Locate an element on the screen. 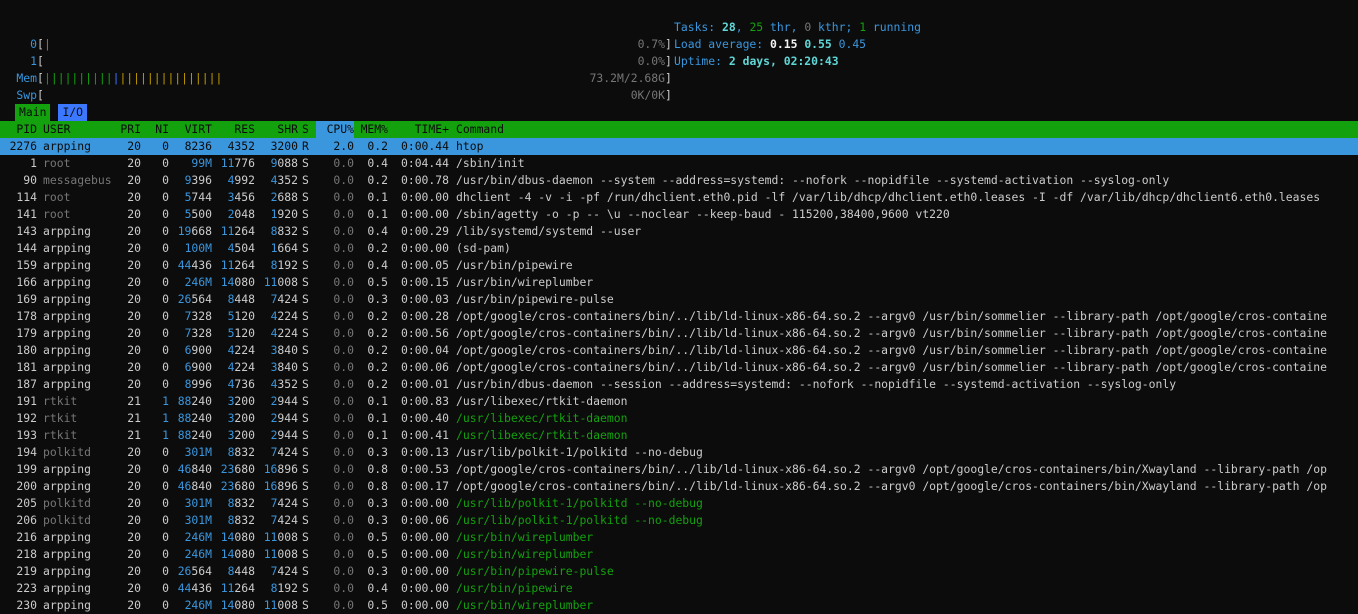 The width and height of the screenshot is (1358, 614). cell-res: 4736 is located at coordinates (241, 384).